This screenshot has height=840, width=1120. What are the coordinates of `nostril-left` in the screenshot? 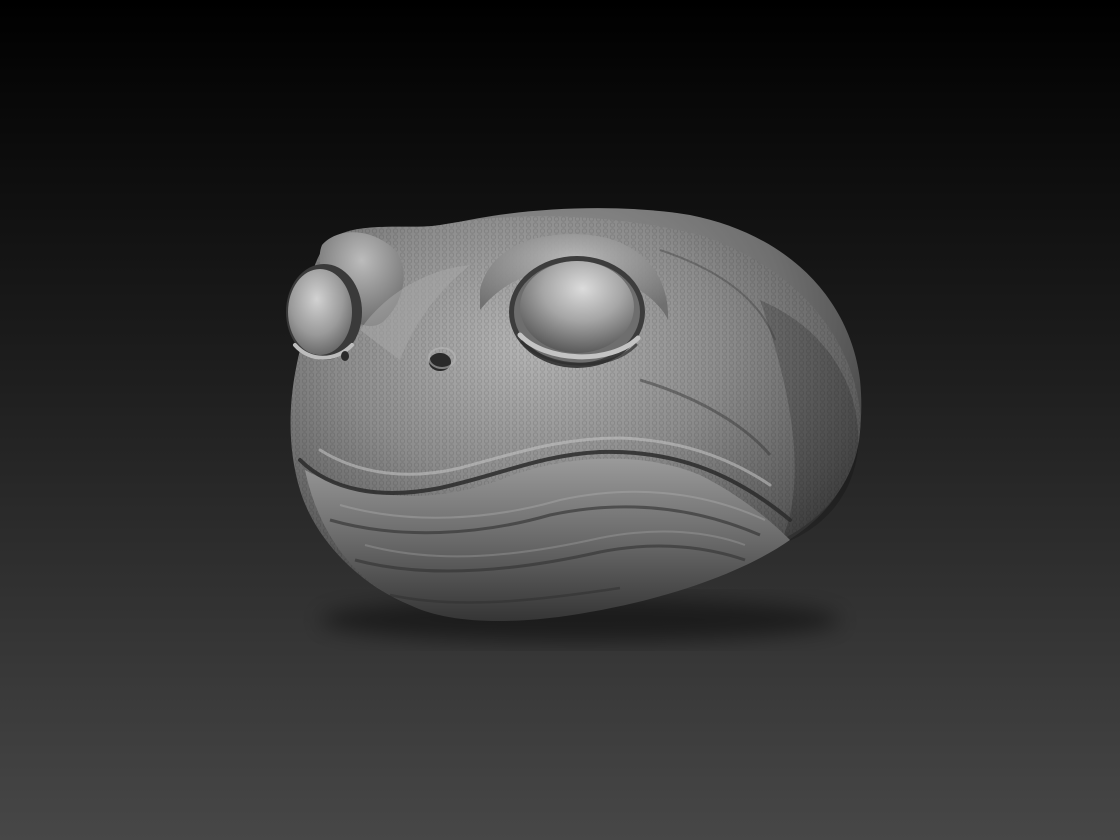 It's located at (345, 356).